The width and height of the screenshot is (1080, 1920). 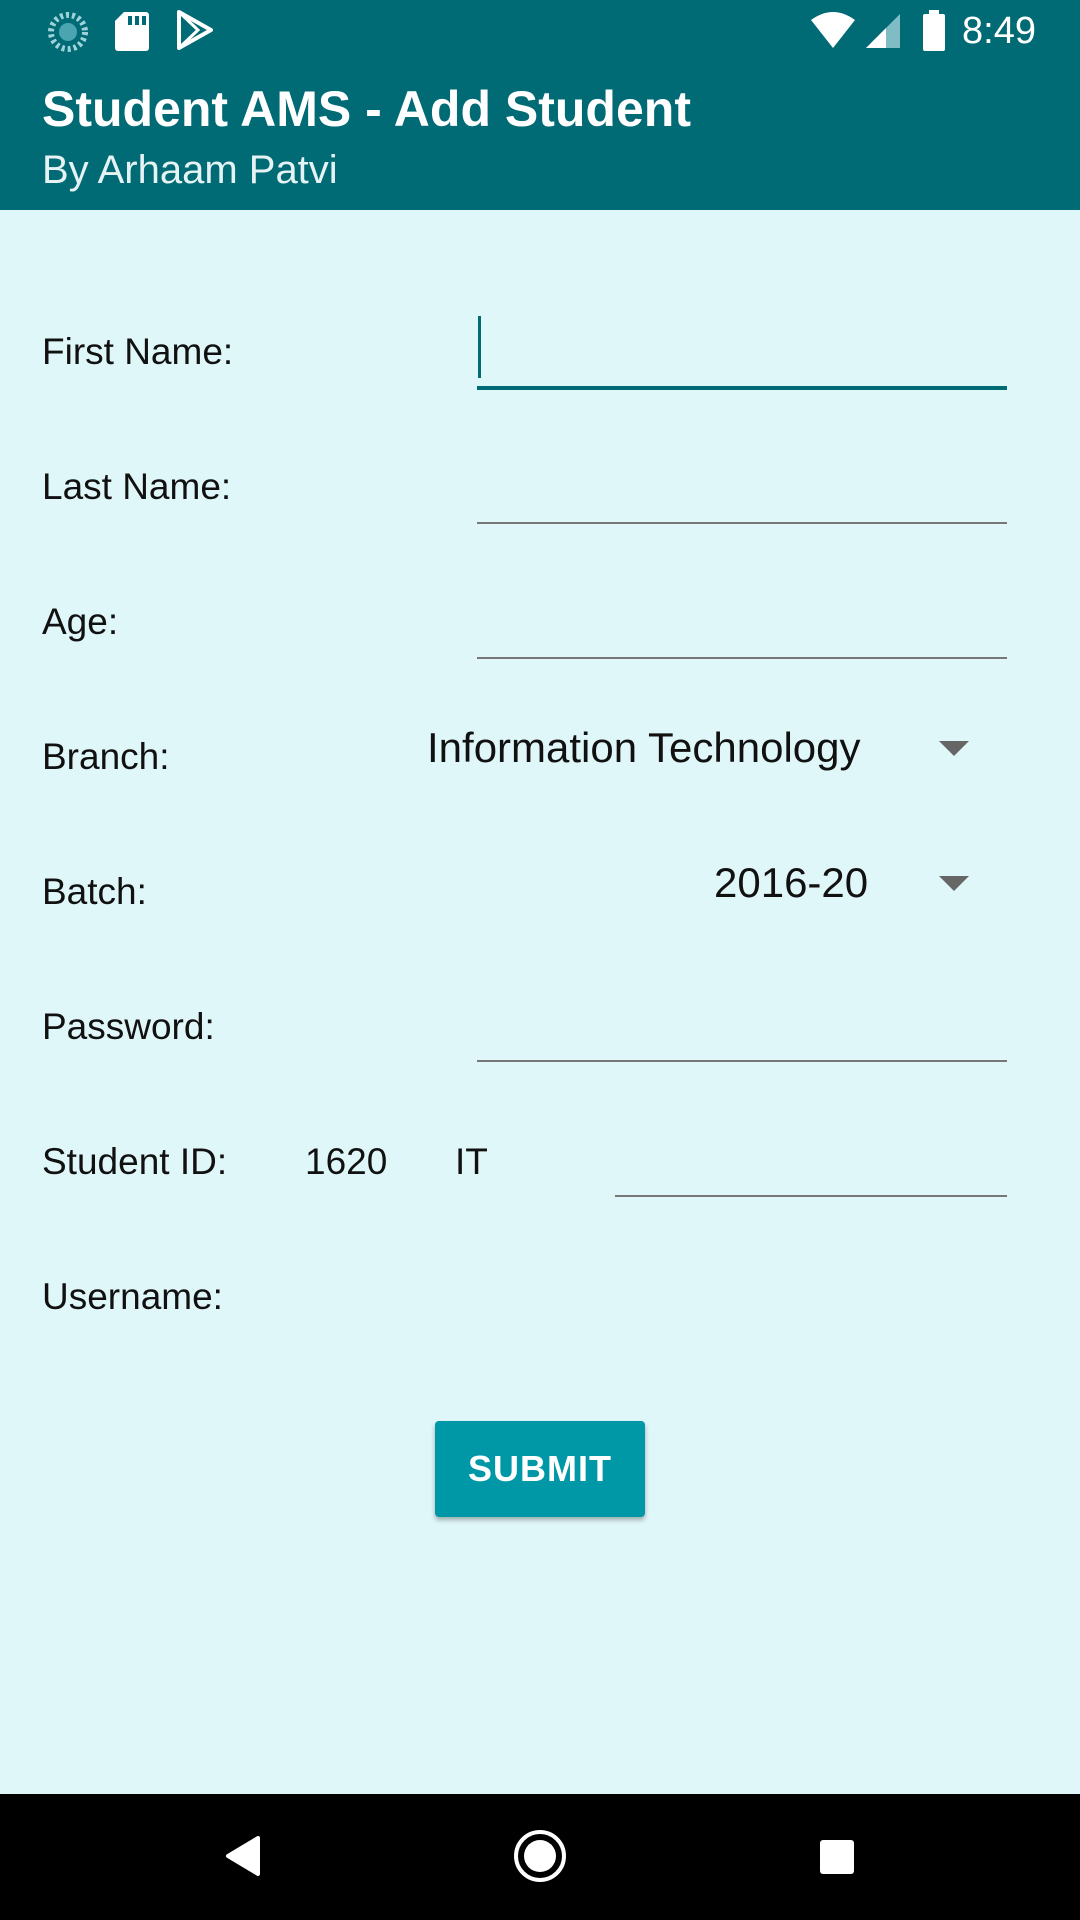 What do you see at coordinates (999, 31) in the screenshot?
I see `status-time: 8:49` at bounding box center [999, 31].